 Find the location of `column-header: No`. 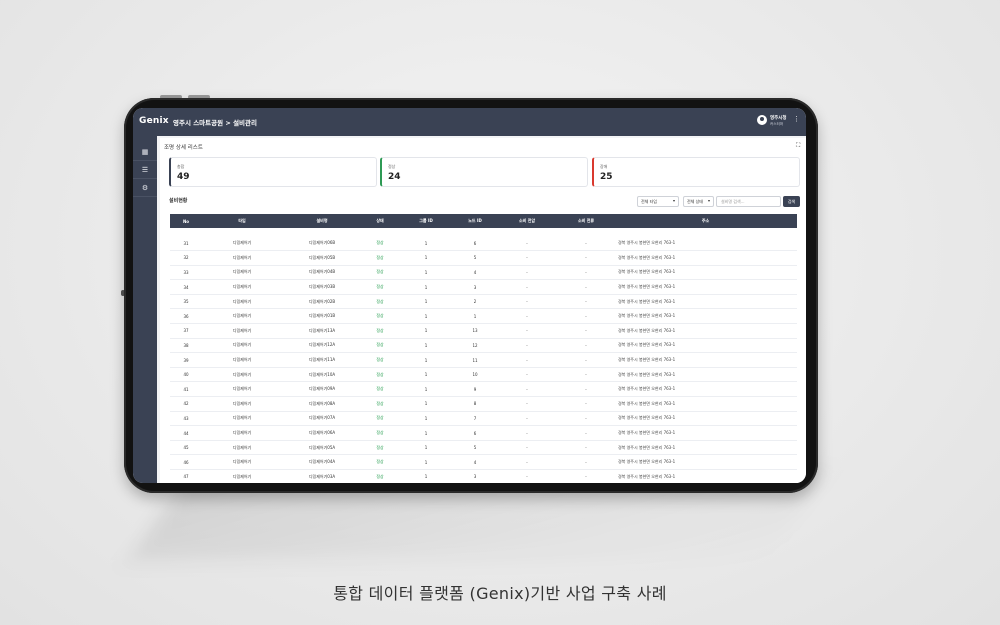

column-header: No is located at coordinates (186, 221).